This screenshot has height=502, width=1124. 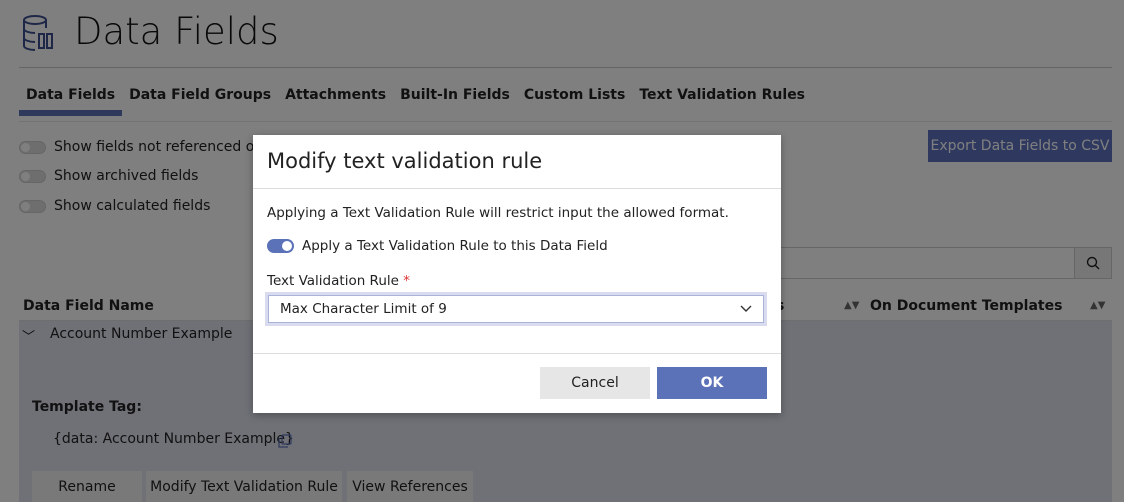 What do you see at coordinates (406, 281) in the screenshot?
I see `required-mark: *` at bounding box center [406, 281].